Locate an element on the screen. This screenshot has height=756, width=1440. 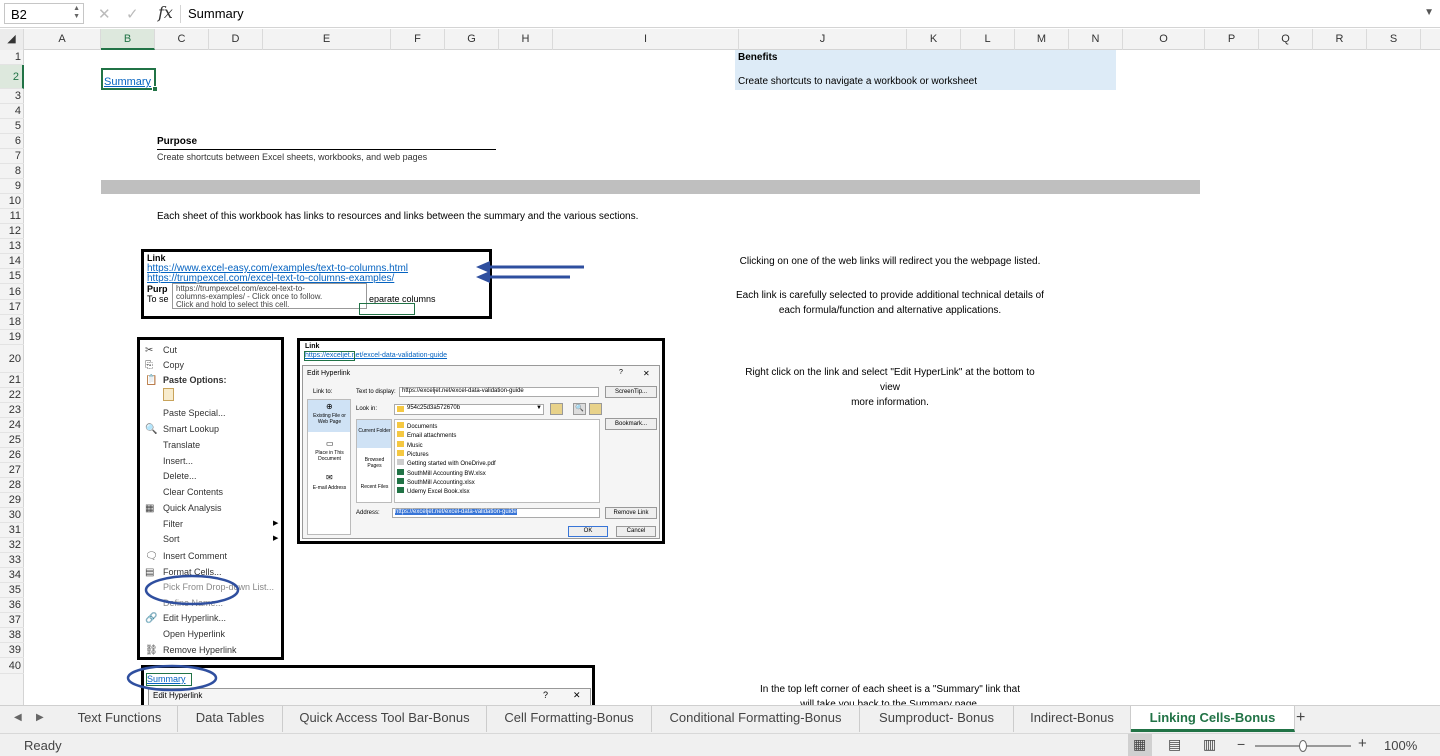
file-list-item: Pictures is located at coordinates (413, 453).